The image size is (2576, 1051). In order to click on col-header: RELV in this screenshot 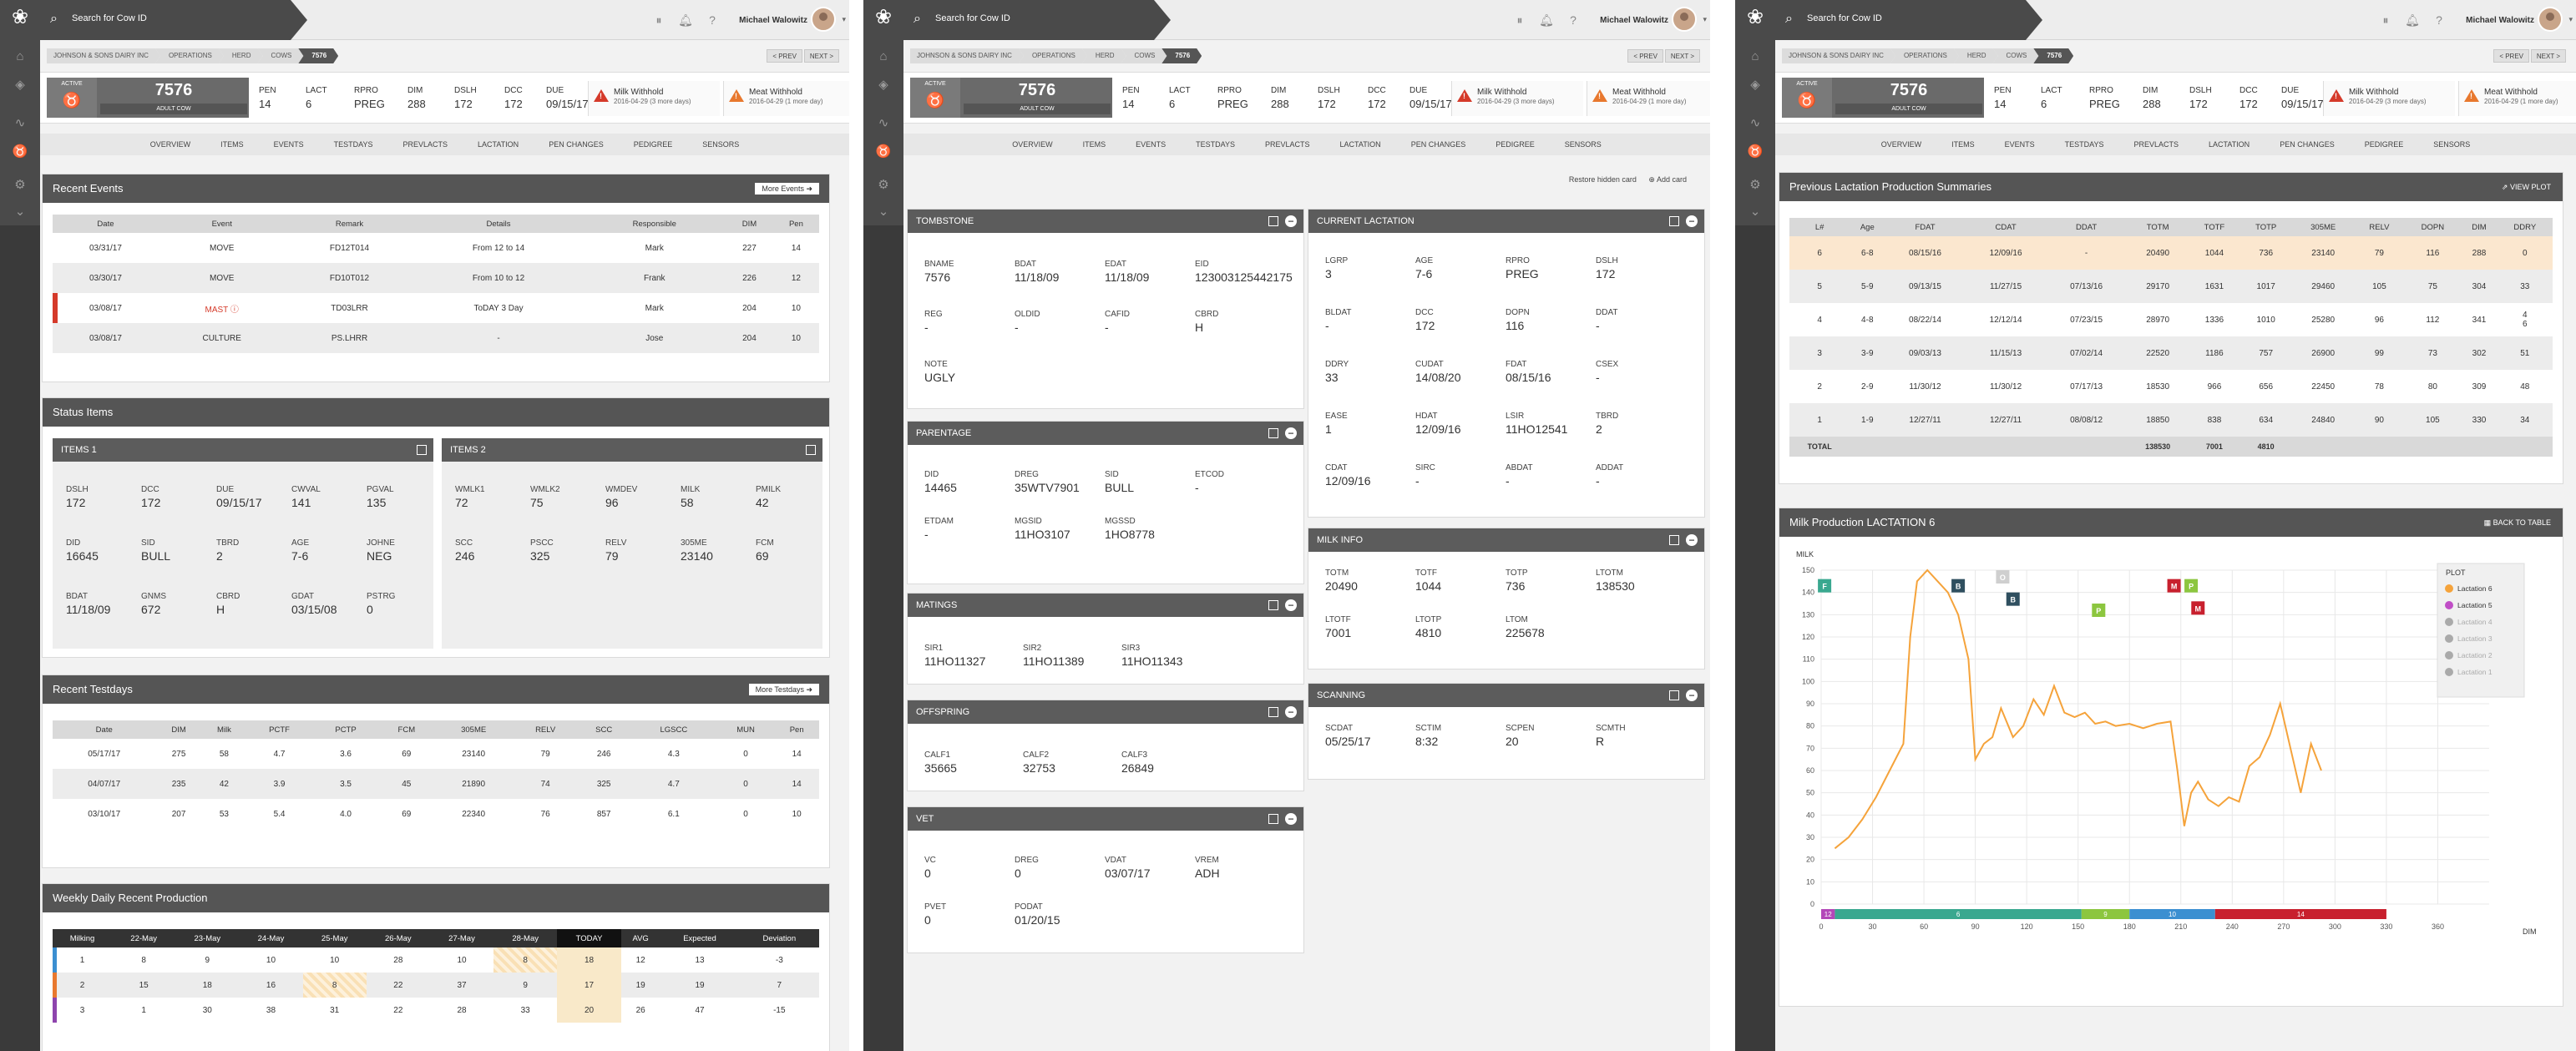, I will do `click(2379, 227)`.